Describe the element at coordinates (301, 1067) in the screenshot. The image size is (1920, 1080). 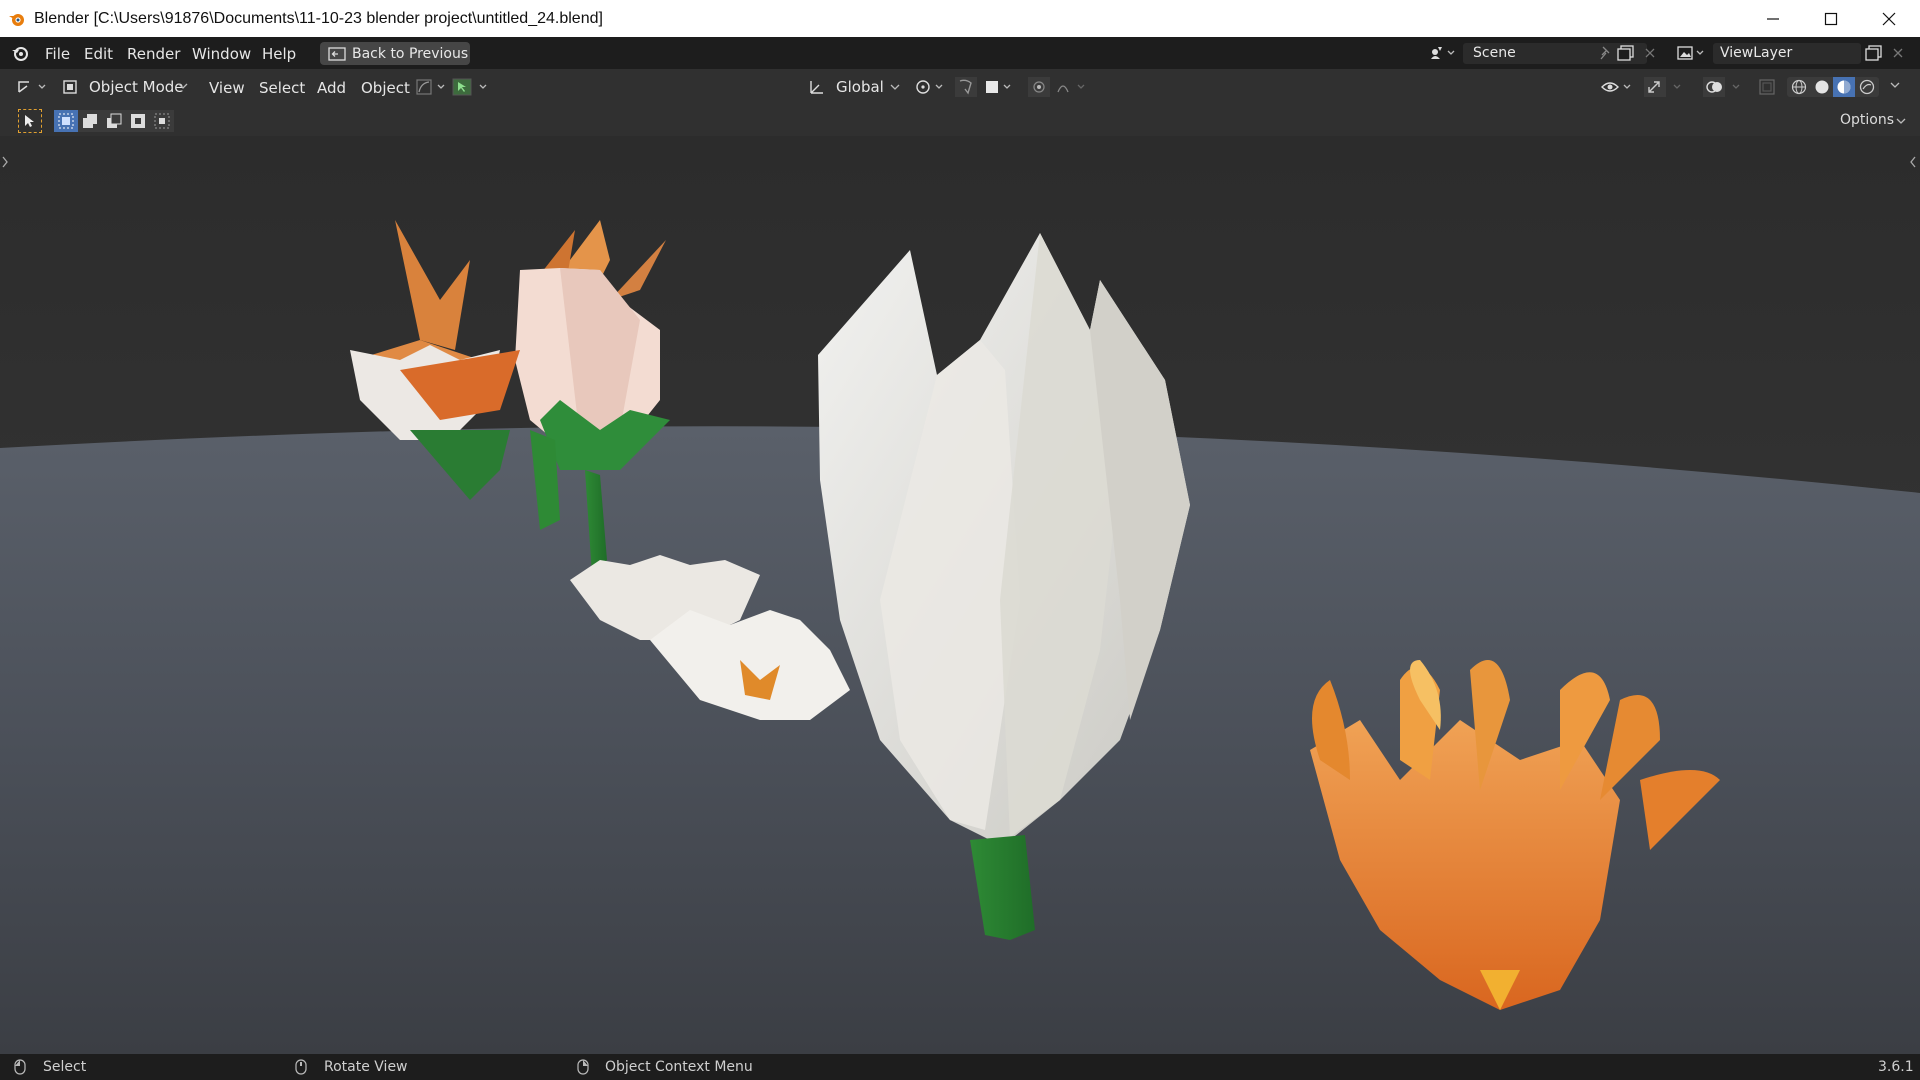
I see `mouse-middle-icon` at that location.